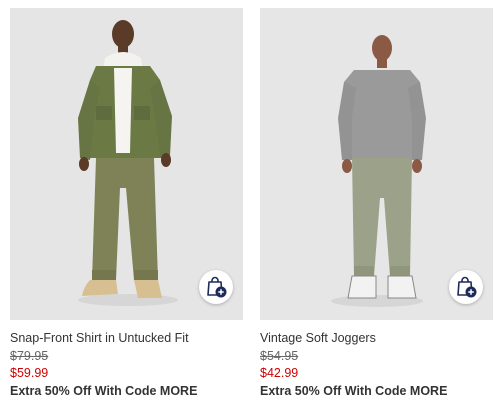 The image size is (500, 401). What do you see at coordinates (126, 338) in the screenshot?
I see `product-name: Snap-Front Shirt in Untucked Fit` at bounding box center [126, 338].